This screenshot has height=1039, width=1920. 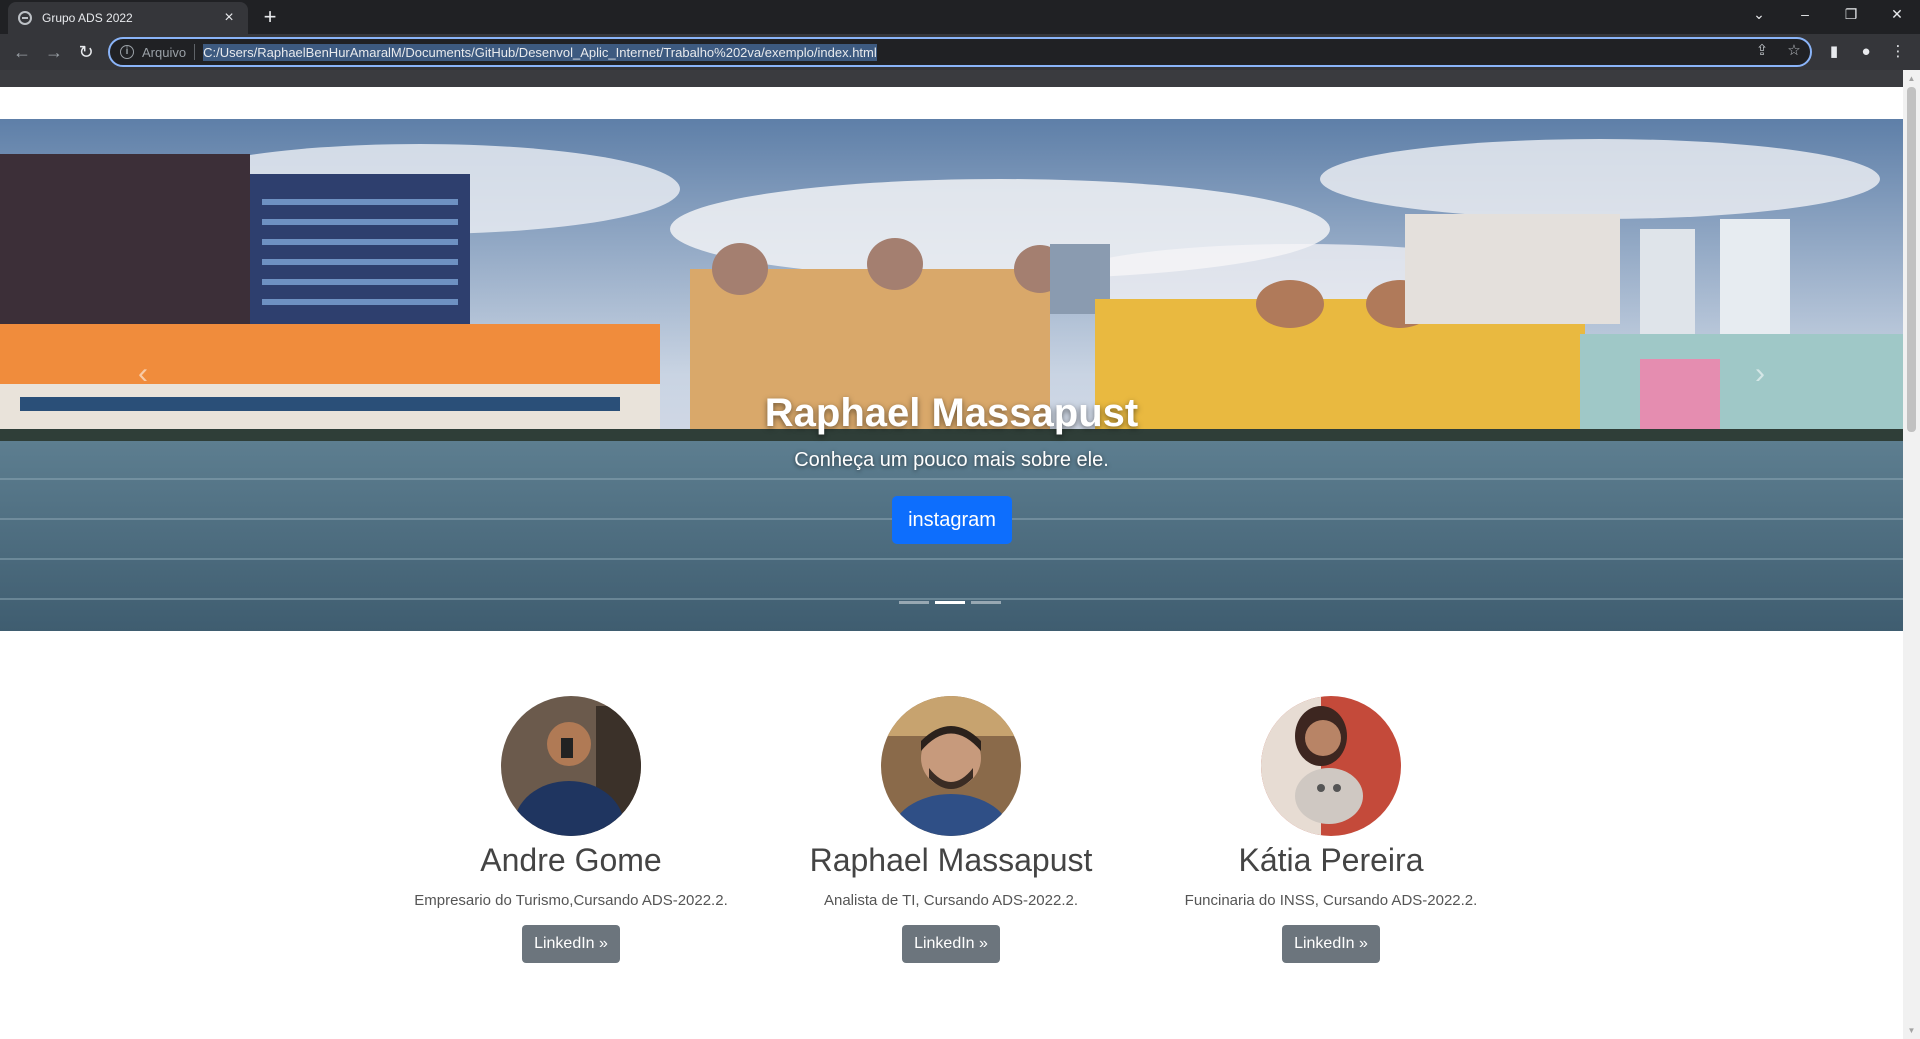 I want to click on globe-icon, so click(x=25, y=18).